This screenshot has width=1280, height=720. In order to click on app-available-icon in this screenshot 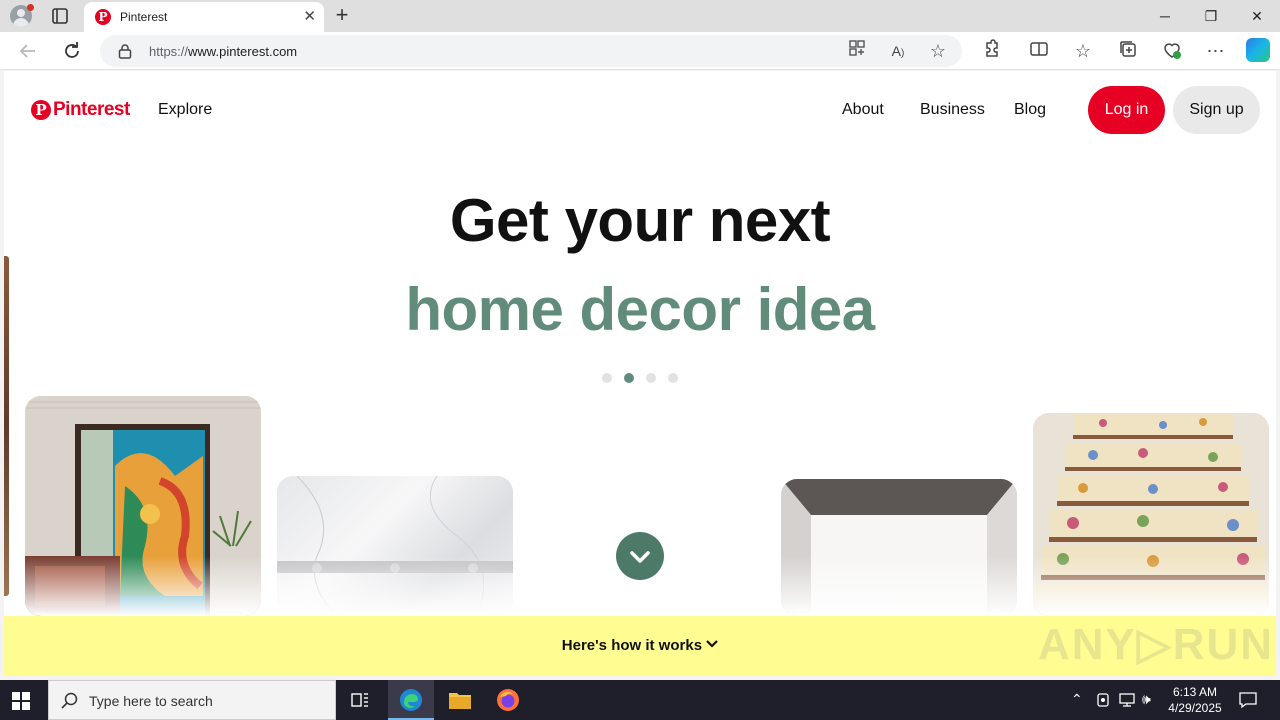, I will do `click(857, 51)`.